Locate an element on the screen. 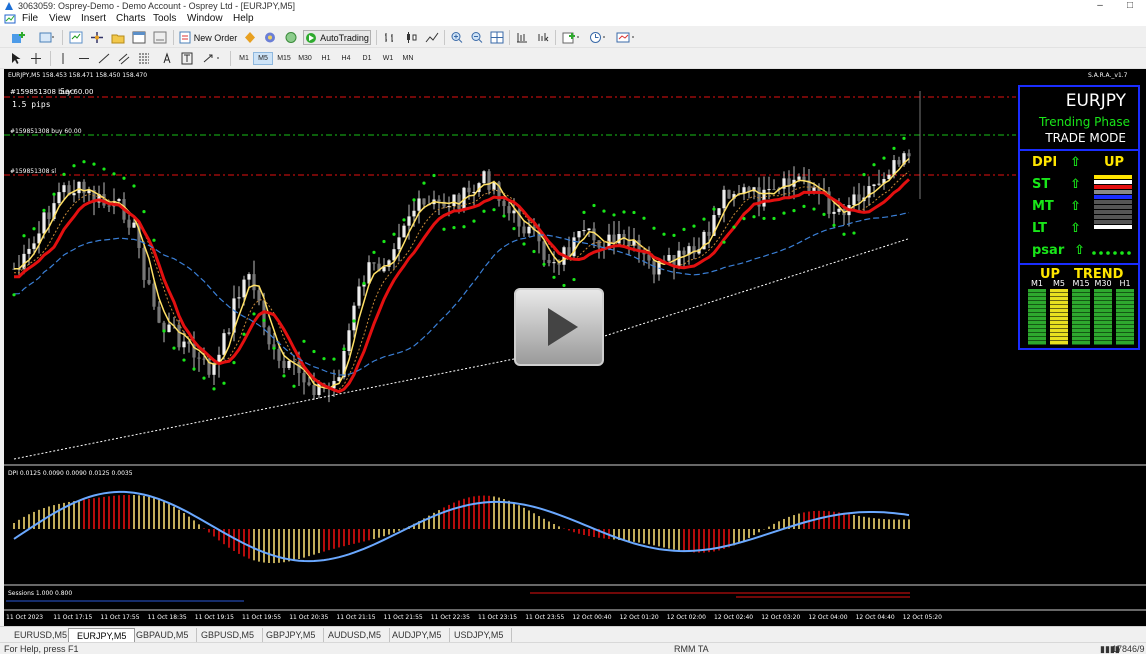 The width and height of the screenshot is (1146, 654). strategy-tester-button is located at coordinates (160, 37).